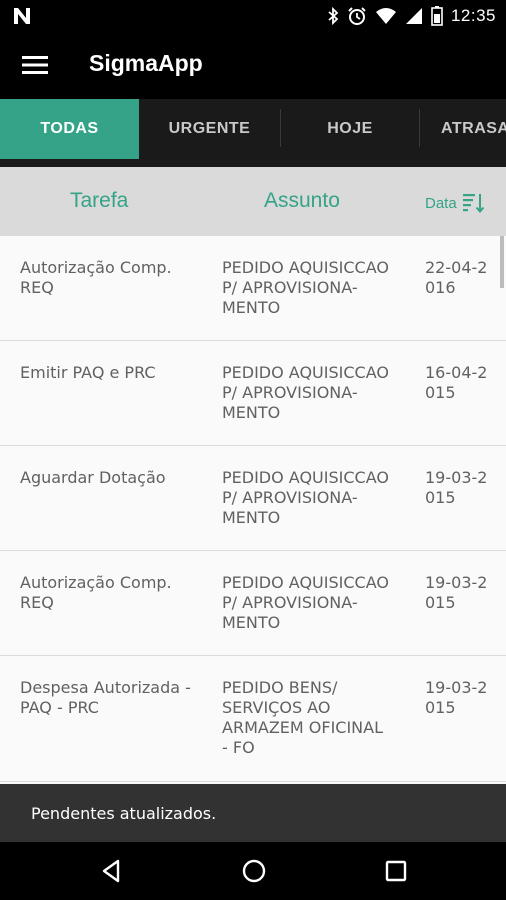 Image resolution: width=506 pixels, height=900 pixels. Describe the element at coordinates (456, 277) in the screenshot. I see `cell-data: 22-04-2 016` at that location.